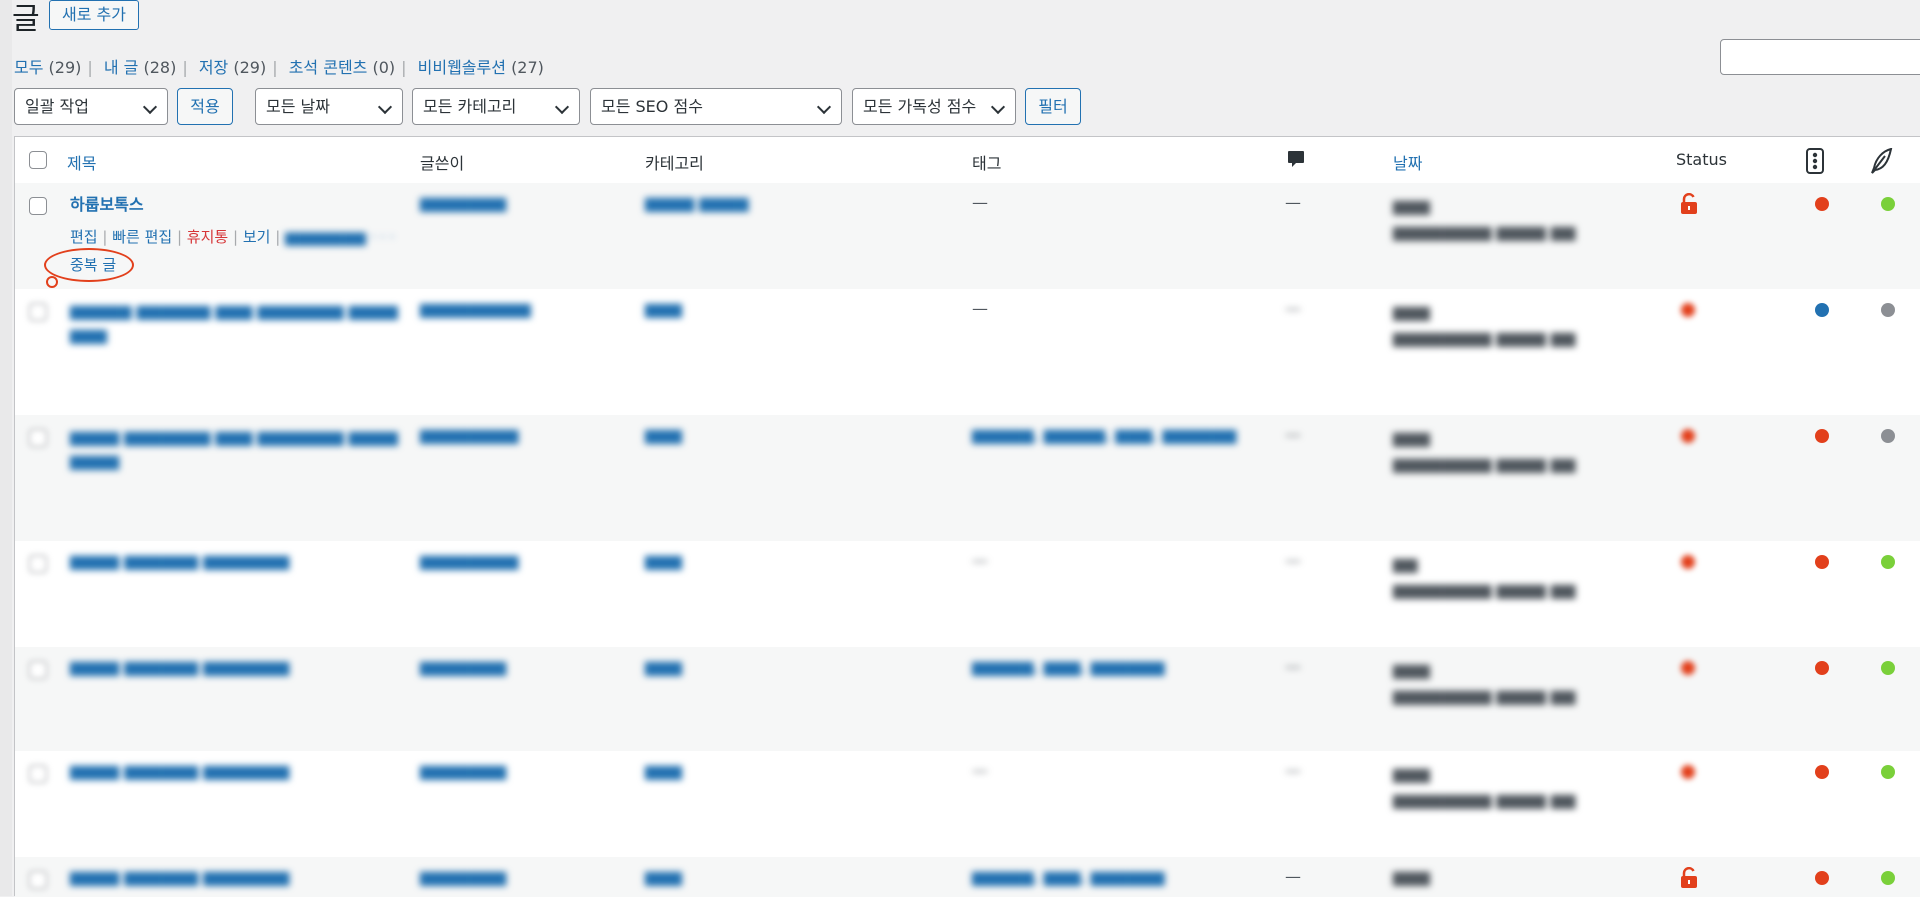 Image resolution: width=1920 pixels, height=897 pixels. What do you see at coordinates (934, 106) in the screenshot?
I see `readability-filter-select: 모든 가독성 점수` at bounding box center [934, 106].